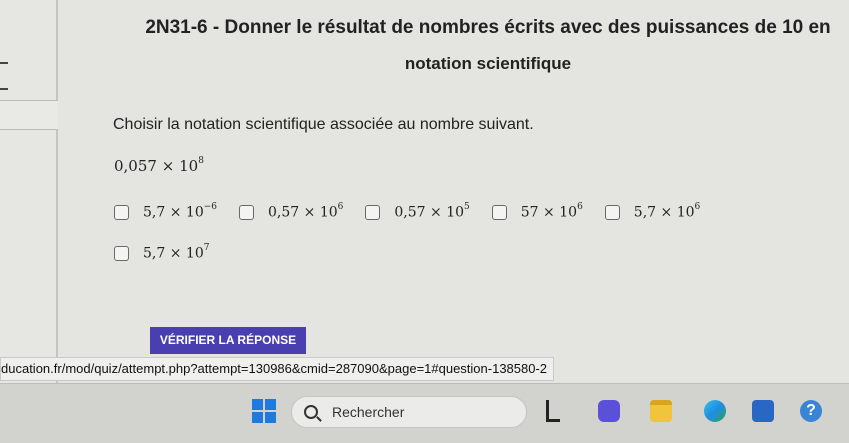 The image size is (849, 443). I want to click on answer-options-row-2: 5,7 × 107, so click(162, 252).